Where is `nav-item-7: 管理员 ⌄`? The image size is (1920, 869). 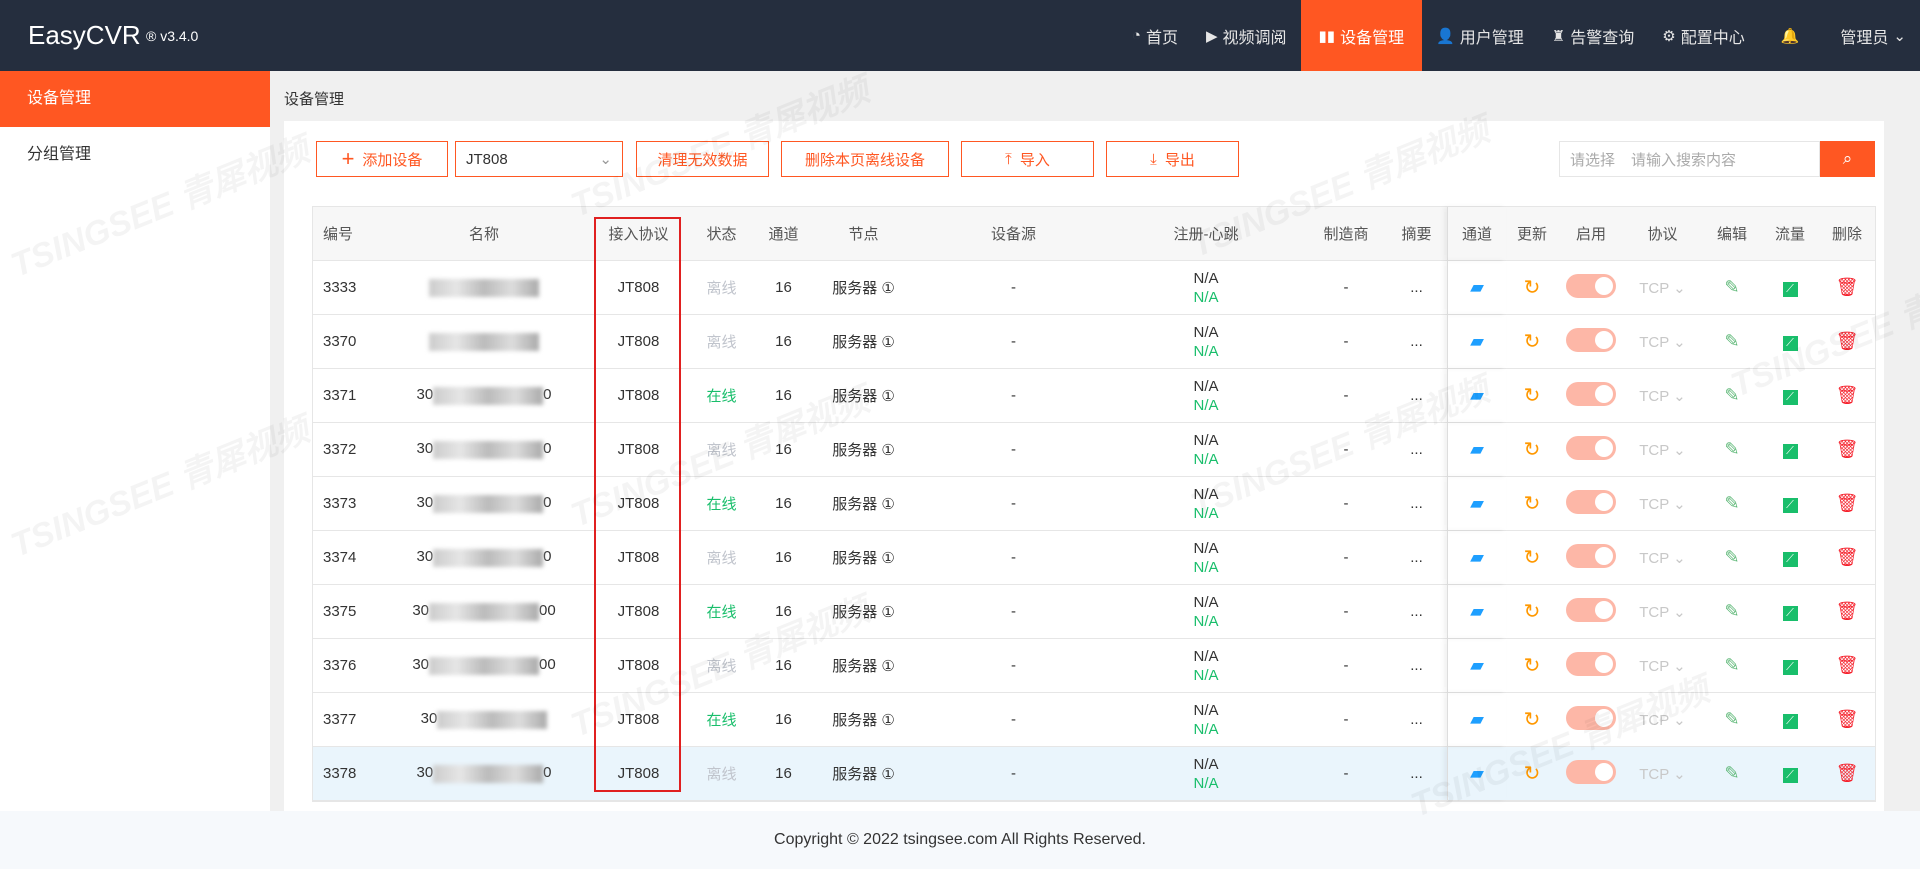 nav-item-7: 管理员 ⌄ is located at coordinates (1873, 35).